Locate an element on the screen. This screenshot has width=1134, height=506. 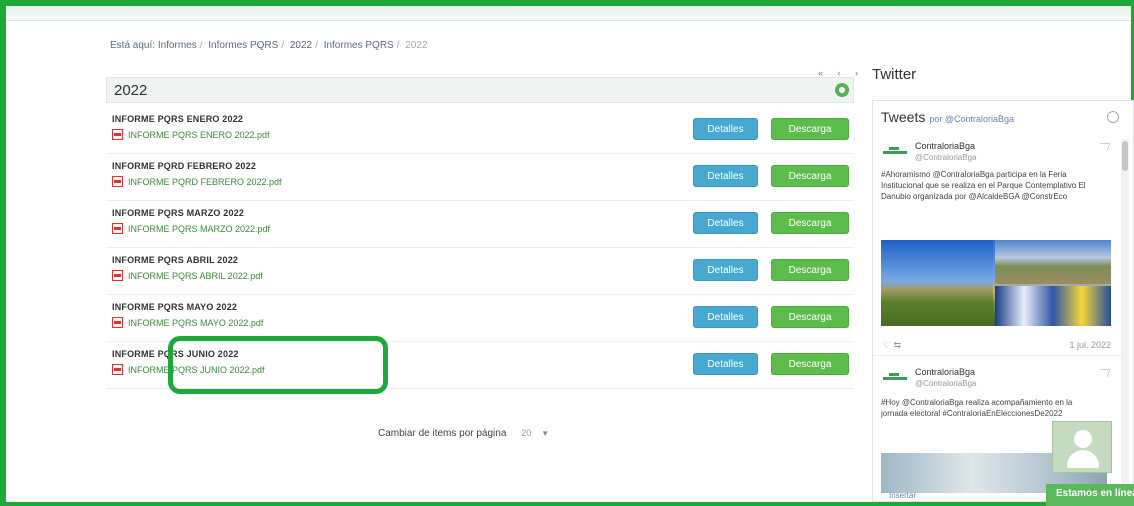
tweet-date: 1 jul. 2022 is located at coordinates (1090, 345).